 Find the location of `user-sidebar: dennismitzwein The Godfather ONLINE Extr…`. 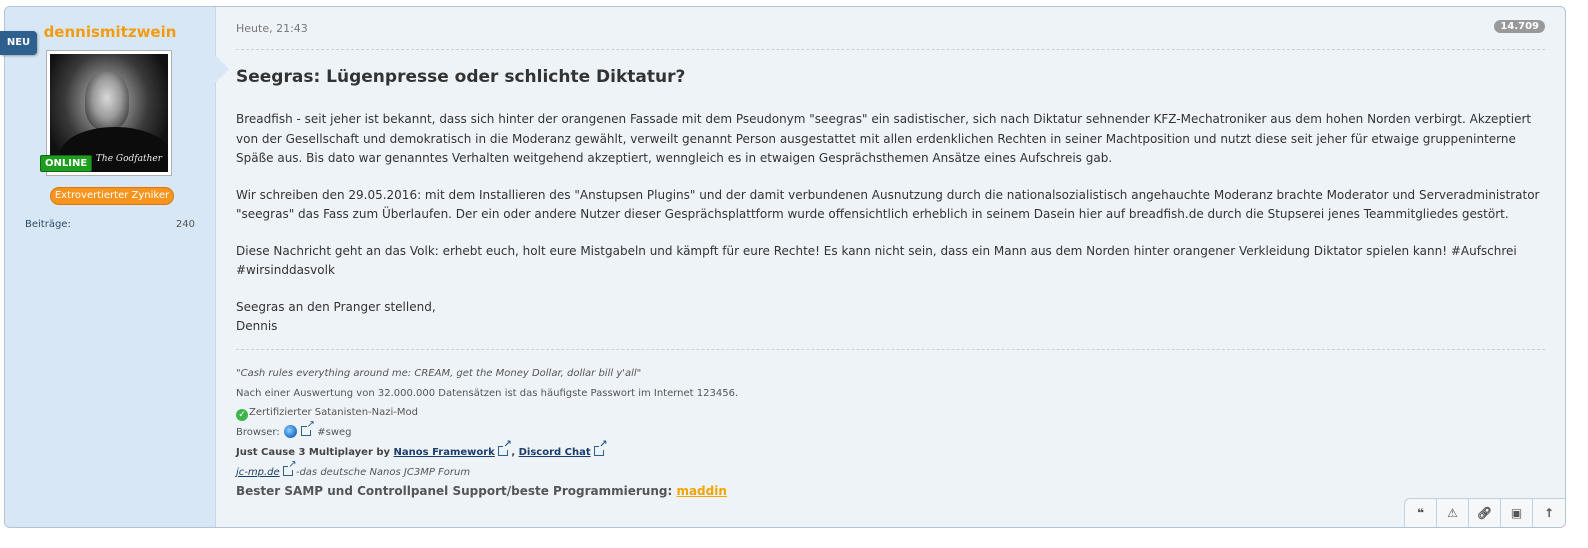

user-sidebar: dennismitzwein The Godfather ONLINE Extr… is located at coordinates (110, 267).